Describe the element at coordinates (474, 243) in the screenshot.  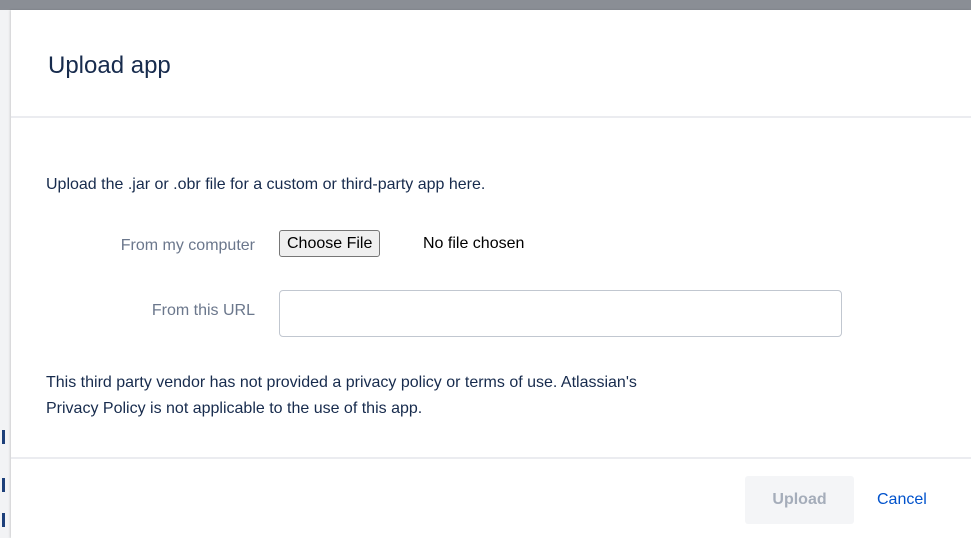
I see `file-chosen-status: No file chosen` at that location.